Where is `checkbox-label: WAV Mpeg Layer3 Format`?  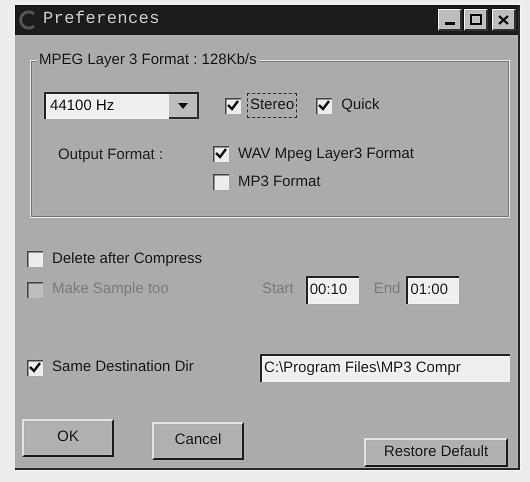 checkbox-label: WAV Mpeg Layer3 Format is located at coordinates (326, 154).